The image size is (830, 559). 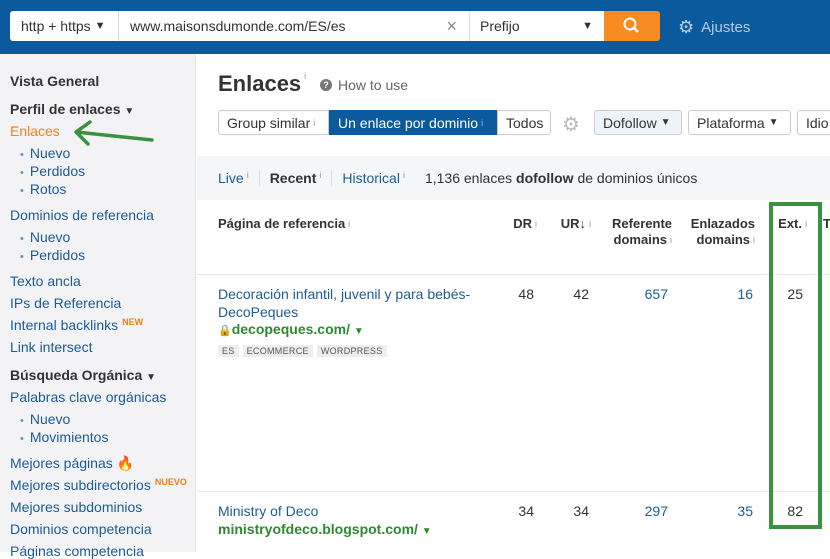 I want to click on help-icon: ?, so click(x=326, y=85).